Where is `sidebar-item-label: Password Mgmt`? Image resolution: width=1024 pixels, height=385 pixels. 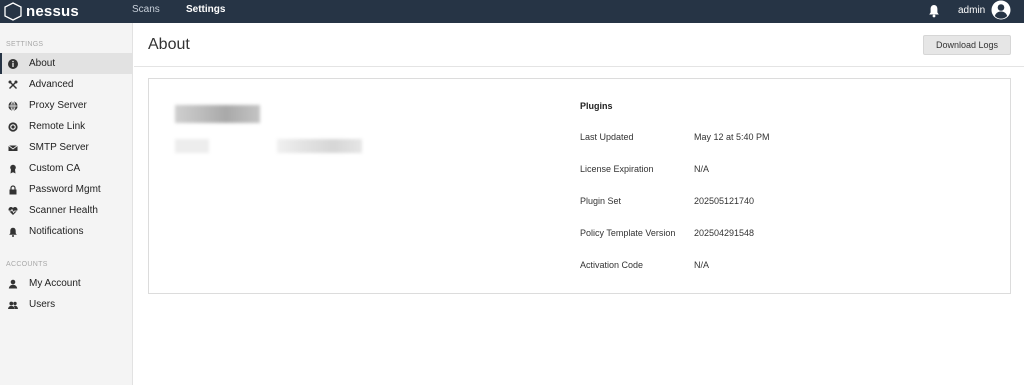 sidebar-item-label: Password Mgmt is located at coordinates (65, 189).